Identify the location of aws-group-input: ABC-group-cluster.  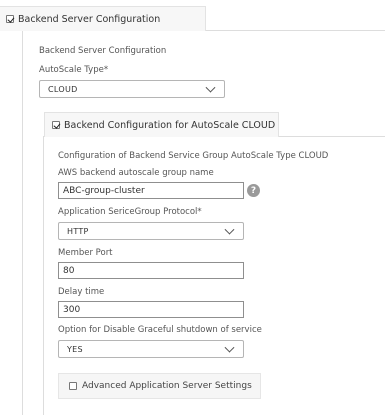
(151, 190).